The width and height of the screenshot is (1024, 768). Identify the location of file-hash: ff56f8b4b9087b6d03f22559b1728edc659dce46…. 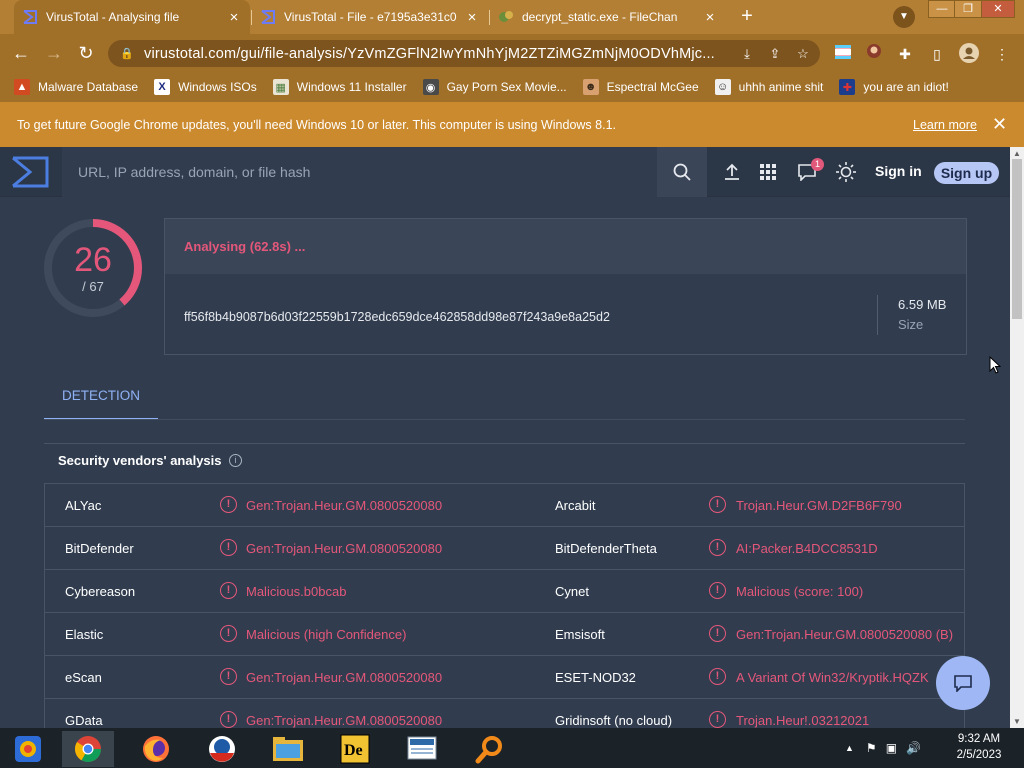
(397, 317).